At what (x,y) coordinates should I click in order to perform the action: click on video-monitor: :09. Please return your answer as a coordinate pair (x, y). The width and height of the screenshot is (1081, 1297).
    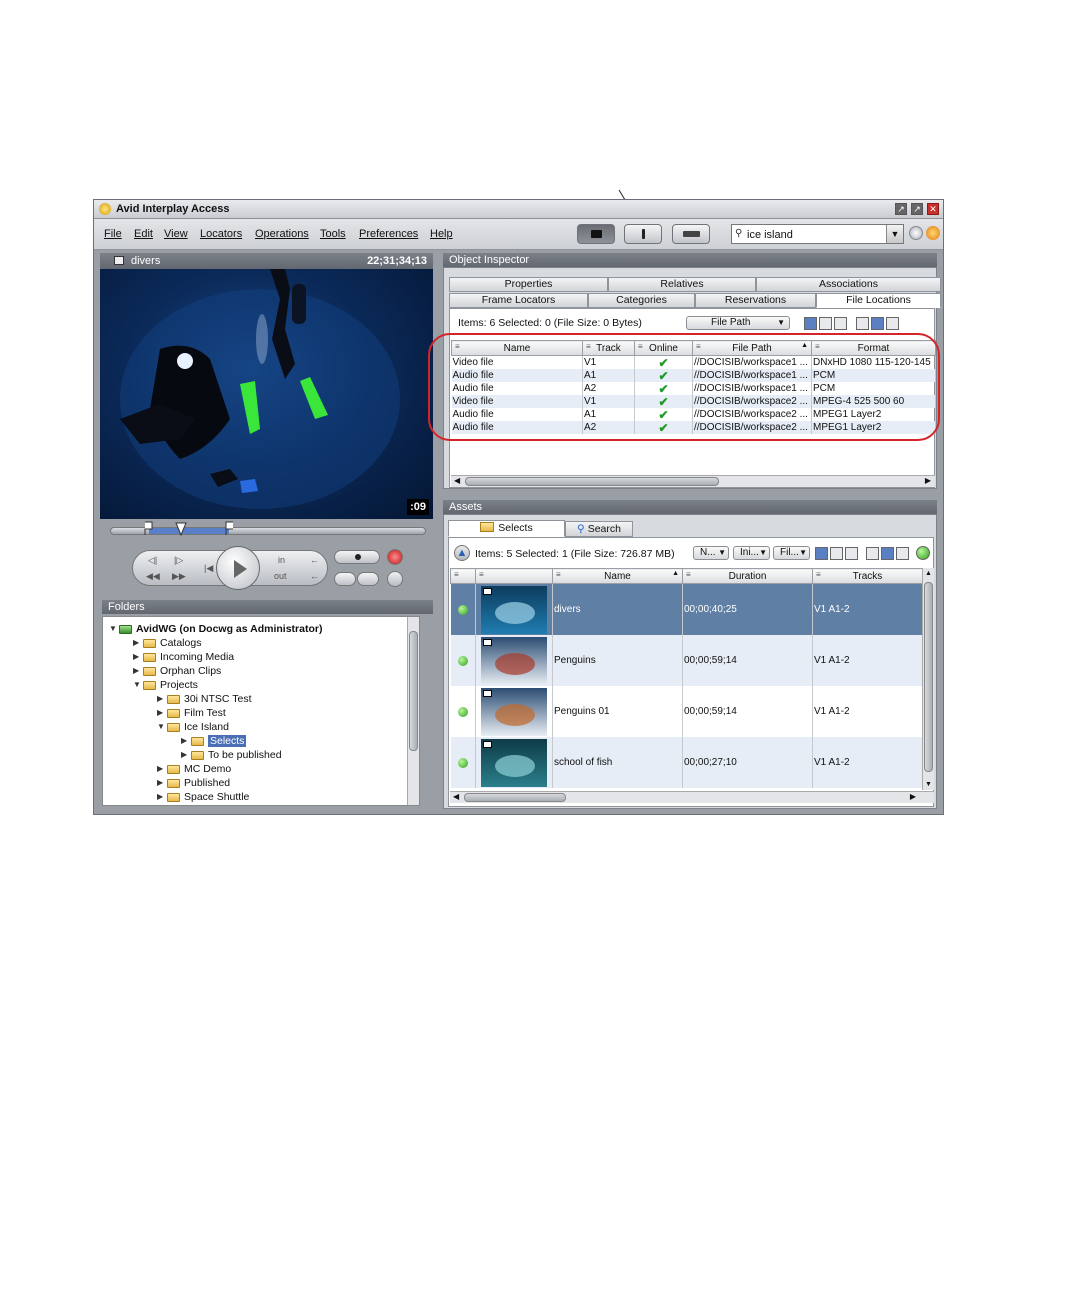
    Looking at the image, I should click on (266, 394).